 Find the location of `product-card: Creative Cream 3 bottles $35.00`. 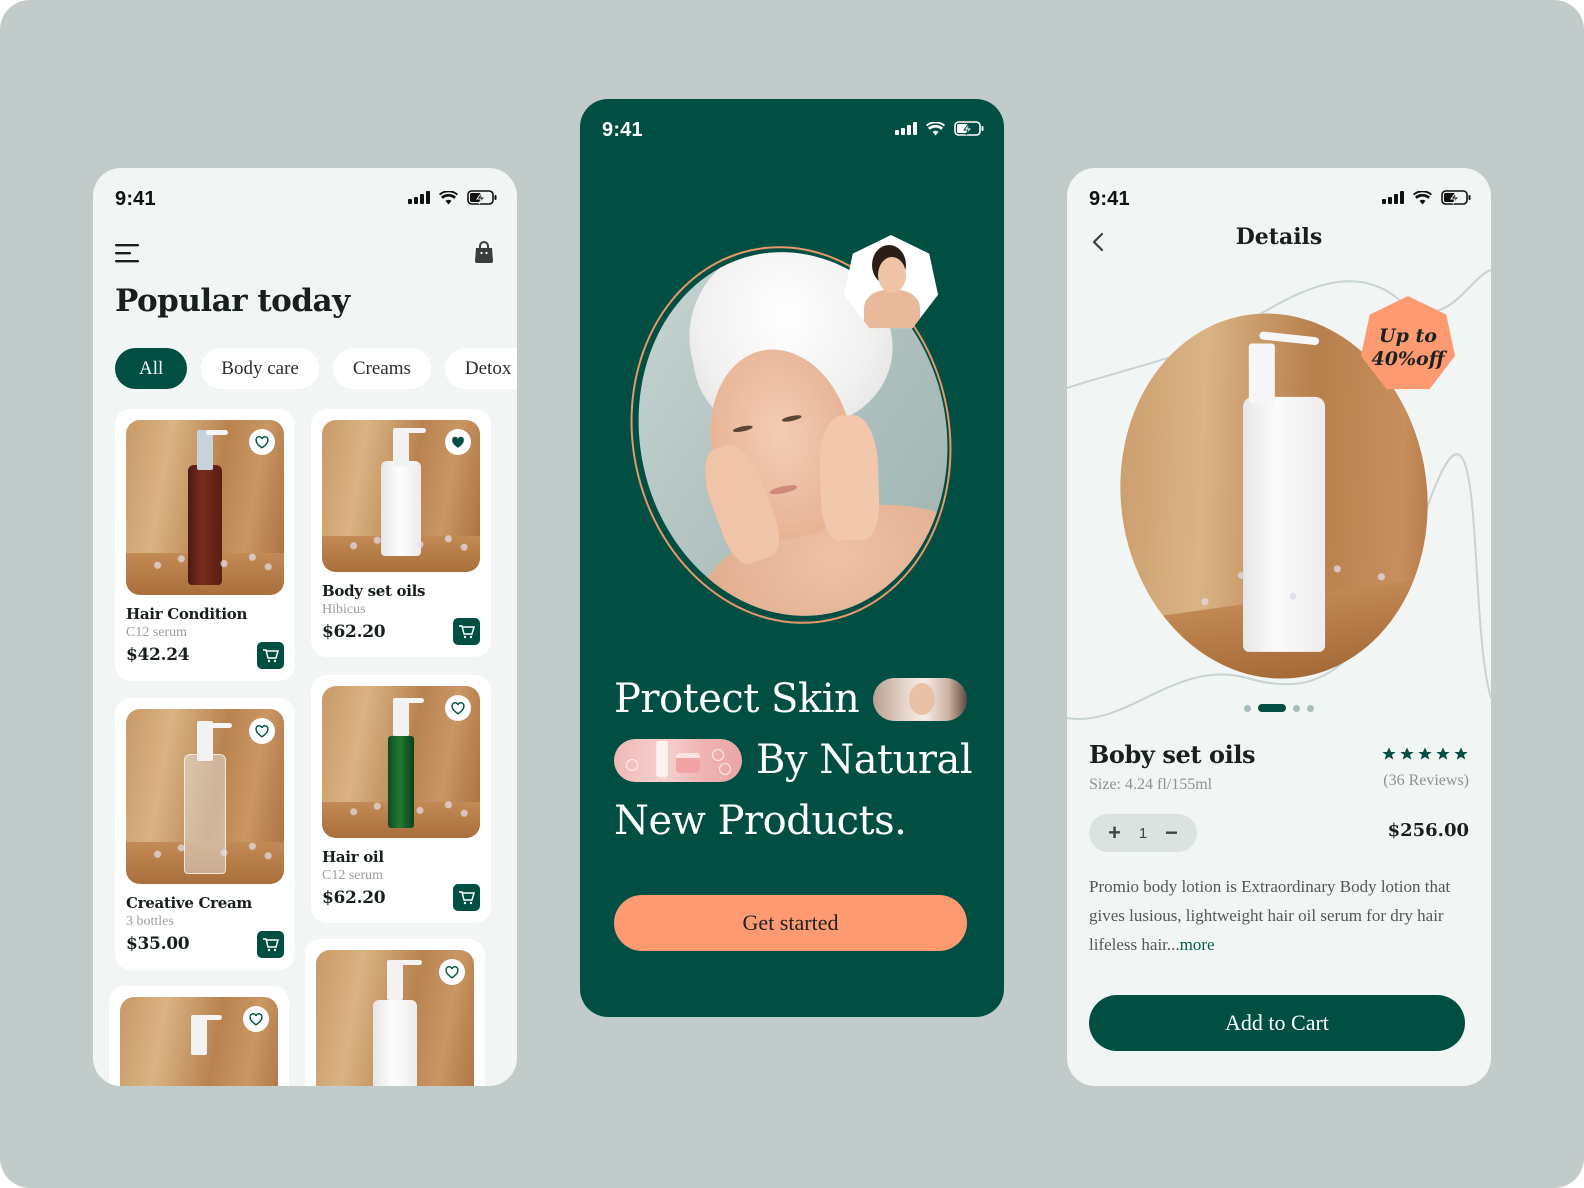

product-card: Creative Cream 3 bottles $35.00 is located at coordinates (205, 834).